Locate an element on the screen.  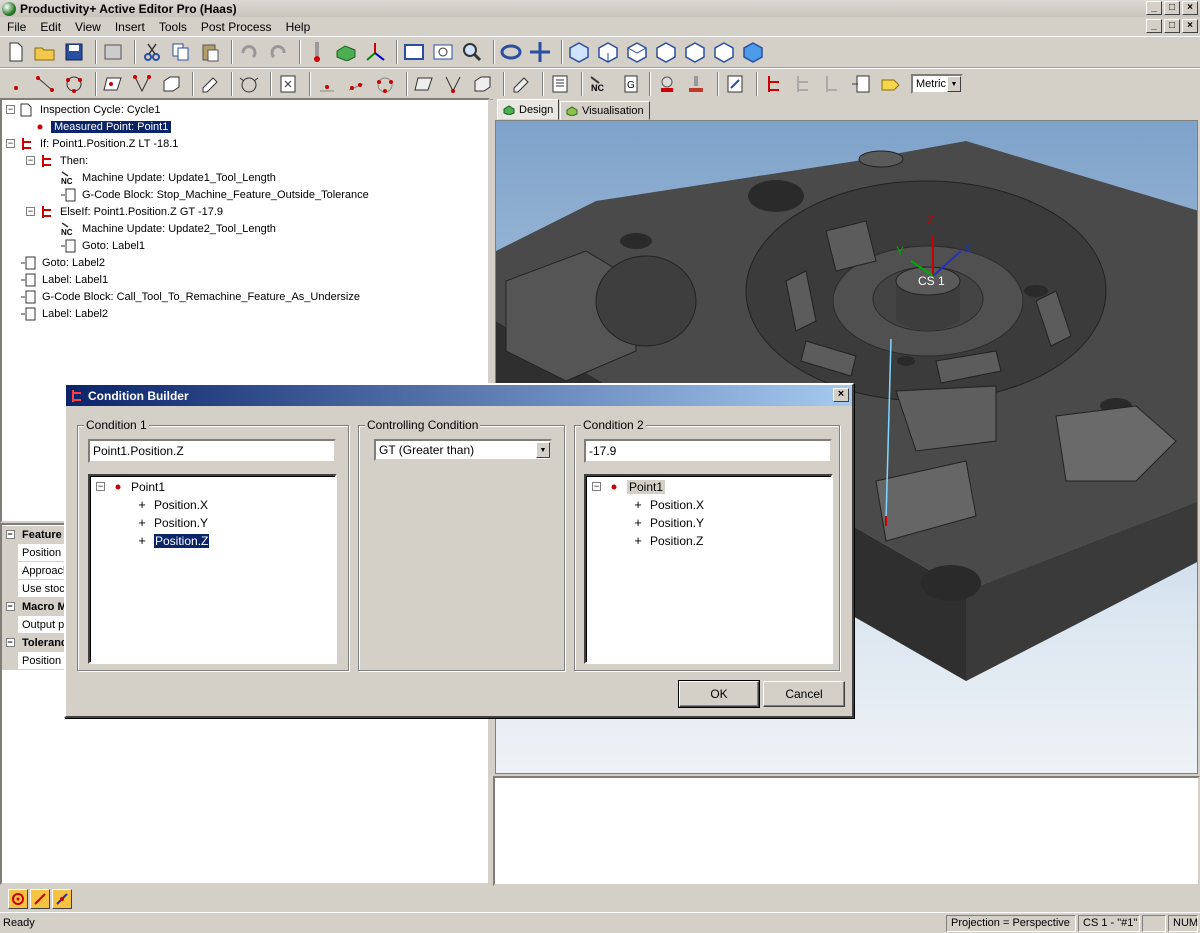
doc-minimize-button: _ is located at coordinates (1154, 26).